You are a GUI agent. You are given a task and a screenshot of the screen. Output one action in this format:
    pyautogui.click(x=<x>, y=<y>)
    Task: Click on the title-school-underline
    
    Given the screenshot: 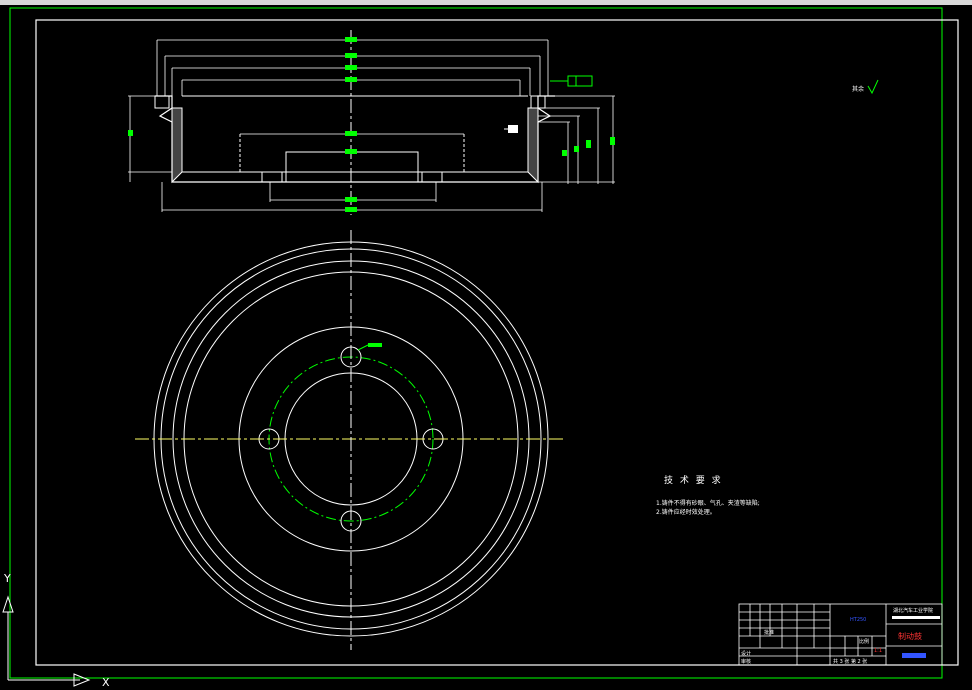 What is the action you would take?
    pyautogui.click(x=916, y=617)
    